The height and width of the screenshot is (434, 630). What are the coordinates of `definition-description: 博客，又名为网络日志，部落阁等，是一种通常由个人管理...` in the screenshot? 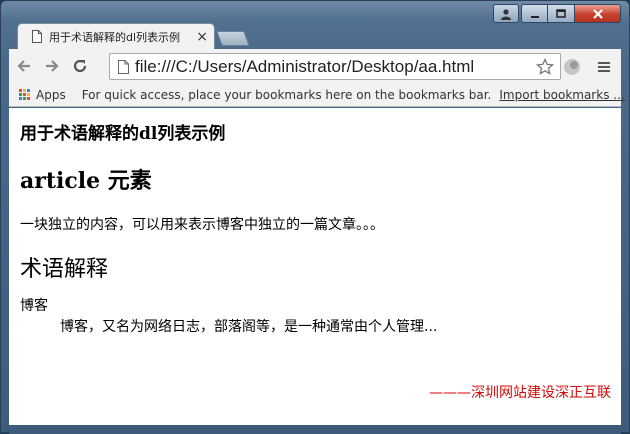 It's located at (249, 327).